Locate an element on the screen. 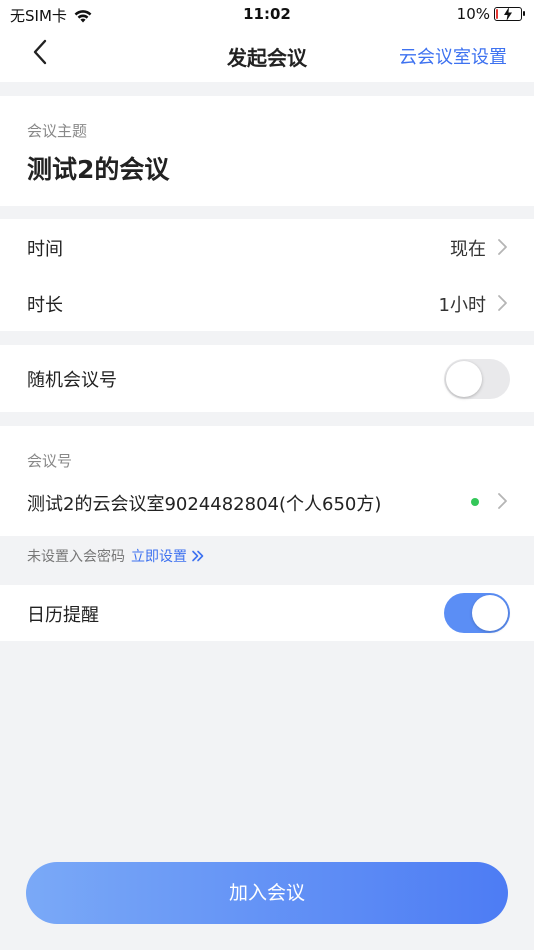 The image size is (534, 950). battery-icon is located at coordinates (509, 14).